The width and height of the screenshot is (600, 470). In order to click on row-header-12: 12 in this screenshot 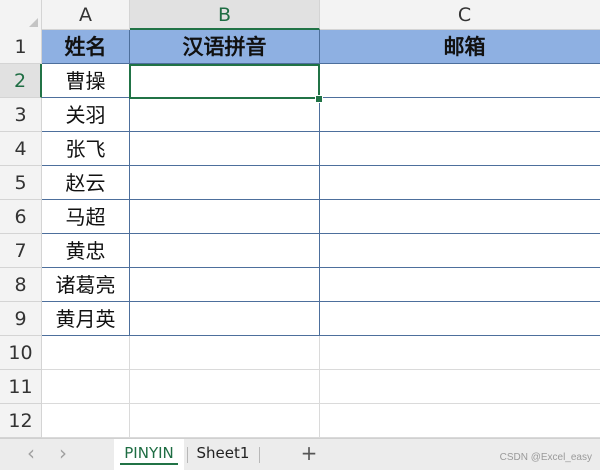, I will do `click(21, 421)`.